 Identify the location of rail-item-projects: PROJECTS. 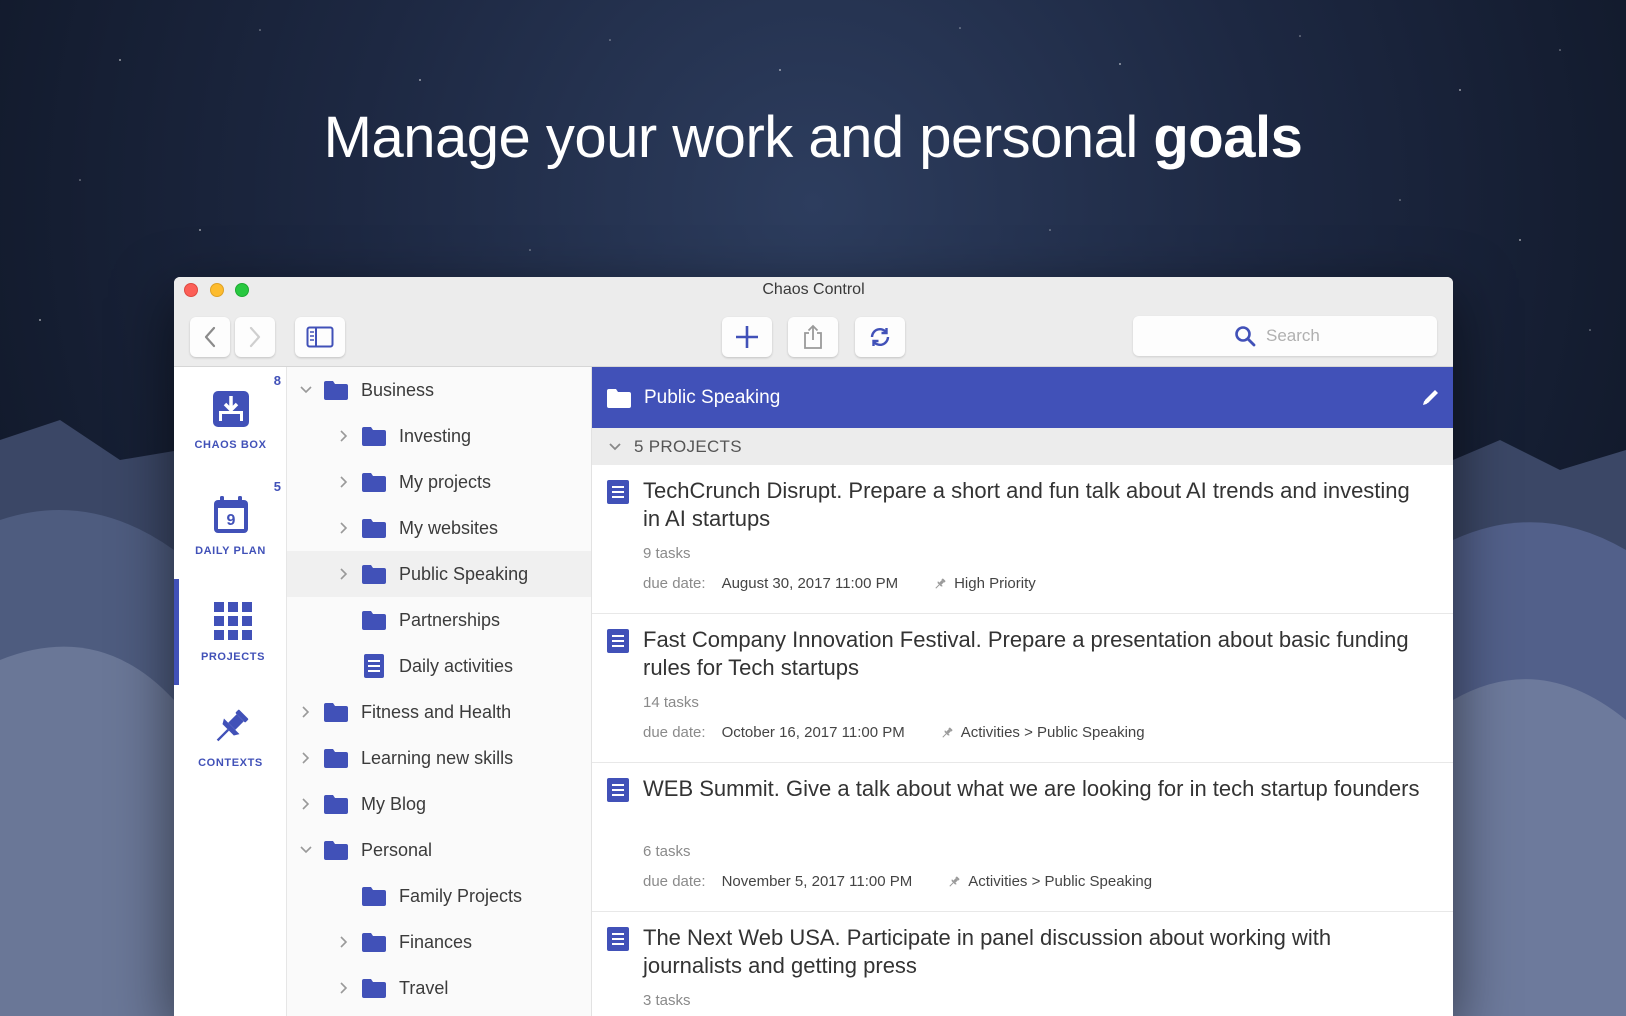
(230, 632).